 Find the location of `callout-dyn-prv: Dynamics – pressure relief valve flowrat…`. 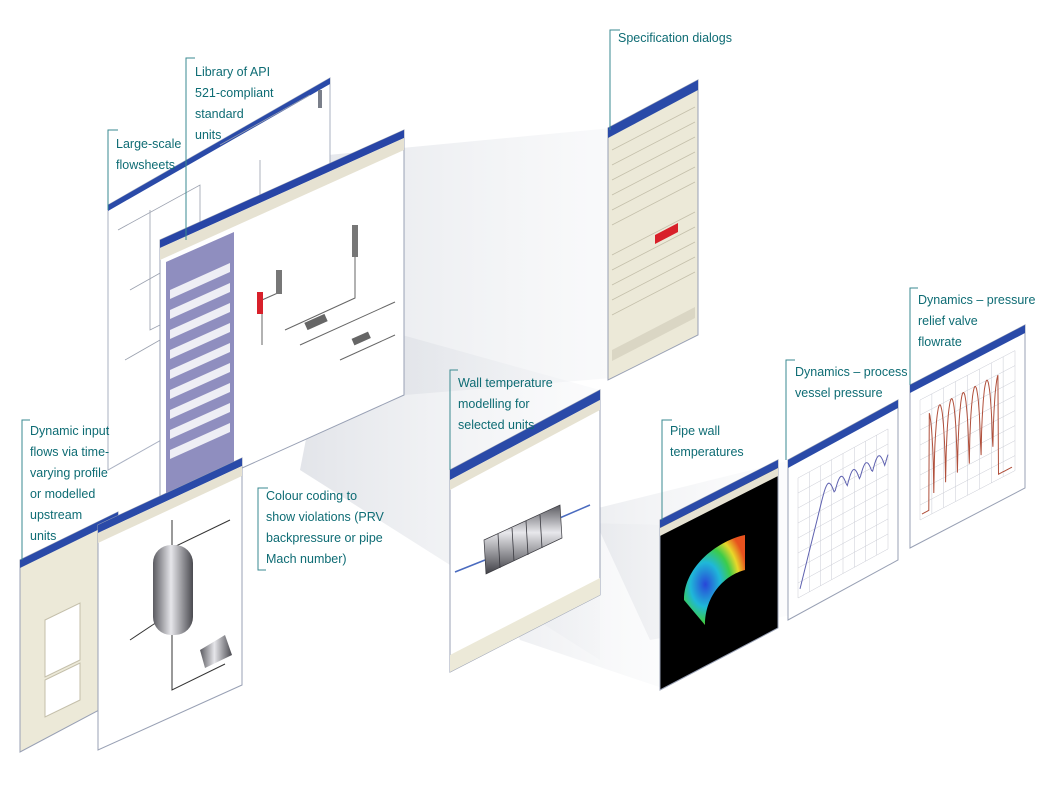

callout-dyn-prv: Dynamics – pressure relief valve flowrat… is located at coordinates (977, 321).